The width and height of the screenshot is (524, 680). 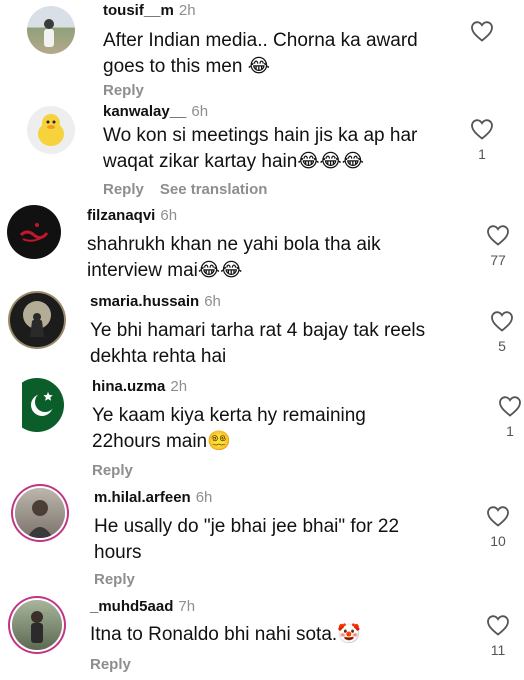 I want to click on comment-username: kanwalay__, so click(x=144, y=111).